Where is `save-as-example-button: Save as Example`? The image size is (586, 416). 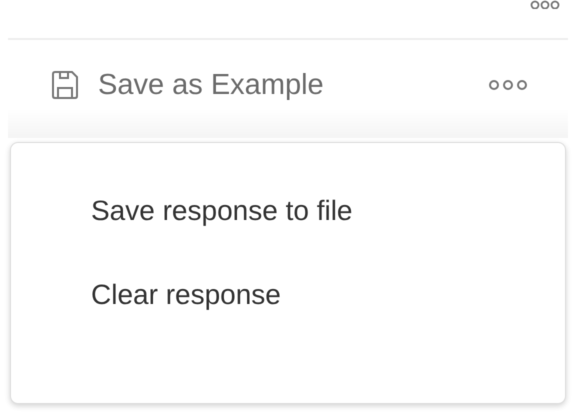 save-as-example-button: Save as Example is located at coordinates (187, 85).